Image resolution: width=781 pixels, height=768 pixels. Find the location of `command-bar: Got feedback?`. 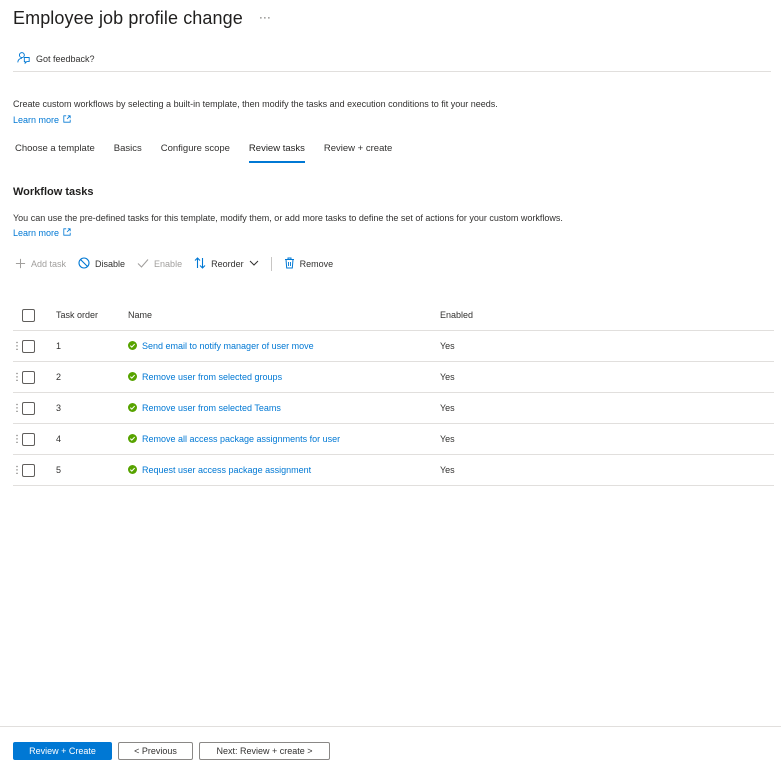

command-bar: Got feedback? is located at coordinates (392, 61).